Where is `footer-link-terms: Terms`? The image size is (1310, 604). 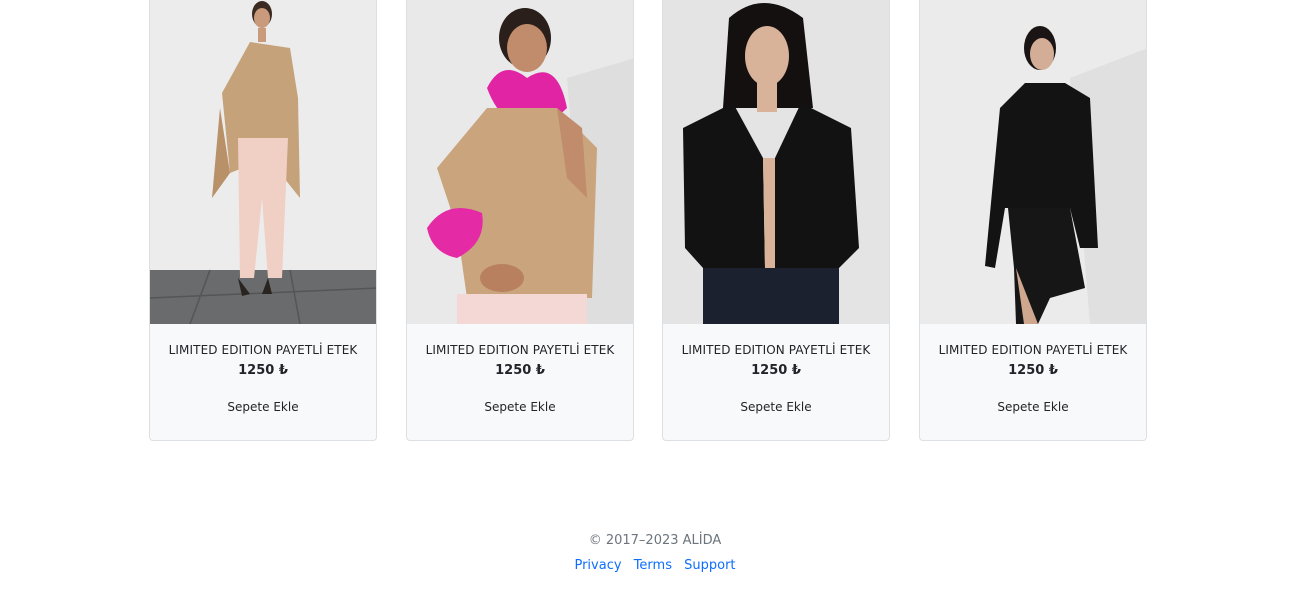
footer-link-terms: Terms is located at coordinates (653, 565).